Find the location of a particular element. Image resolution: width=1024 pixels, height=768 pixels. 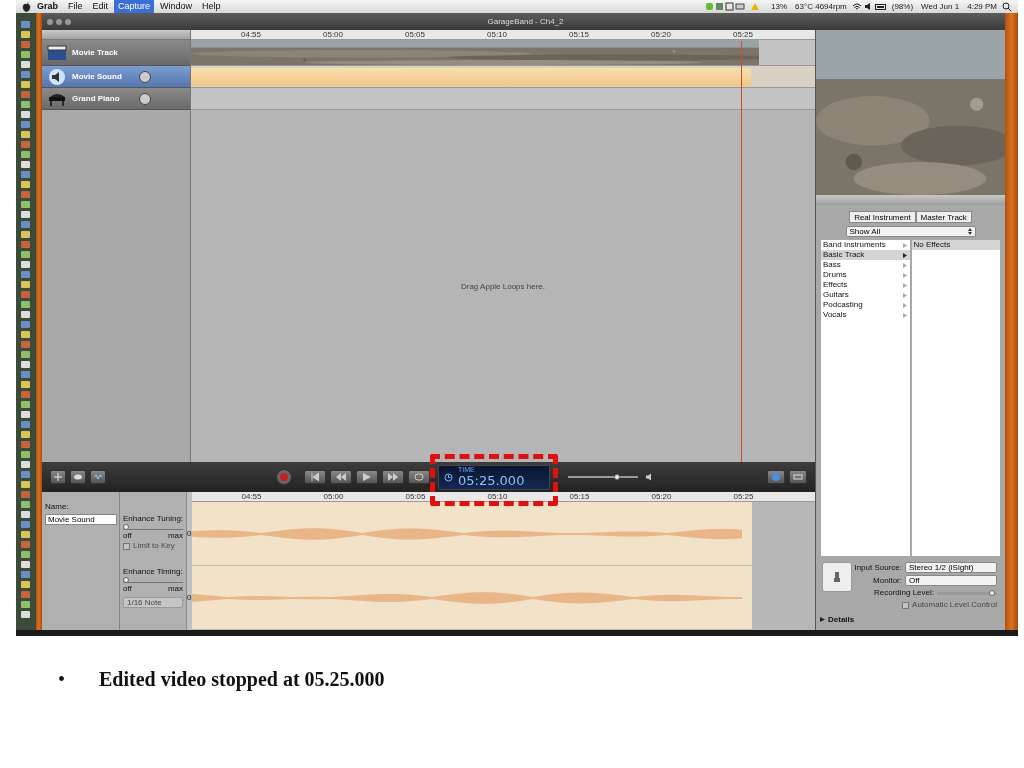

wave-icon is located at coordinates (98, 477).